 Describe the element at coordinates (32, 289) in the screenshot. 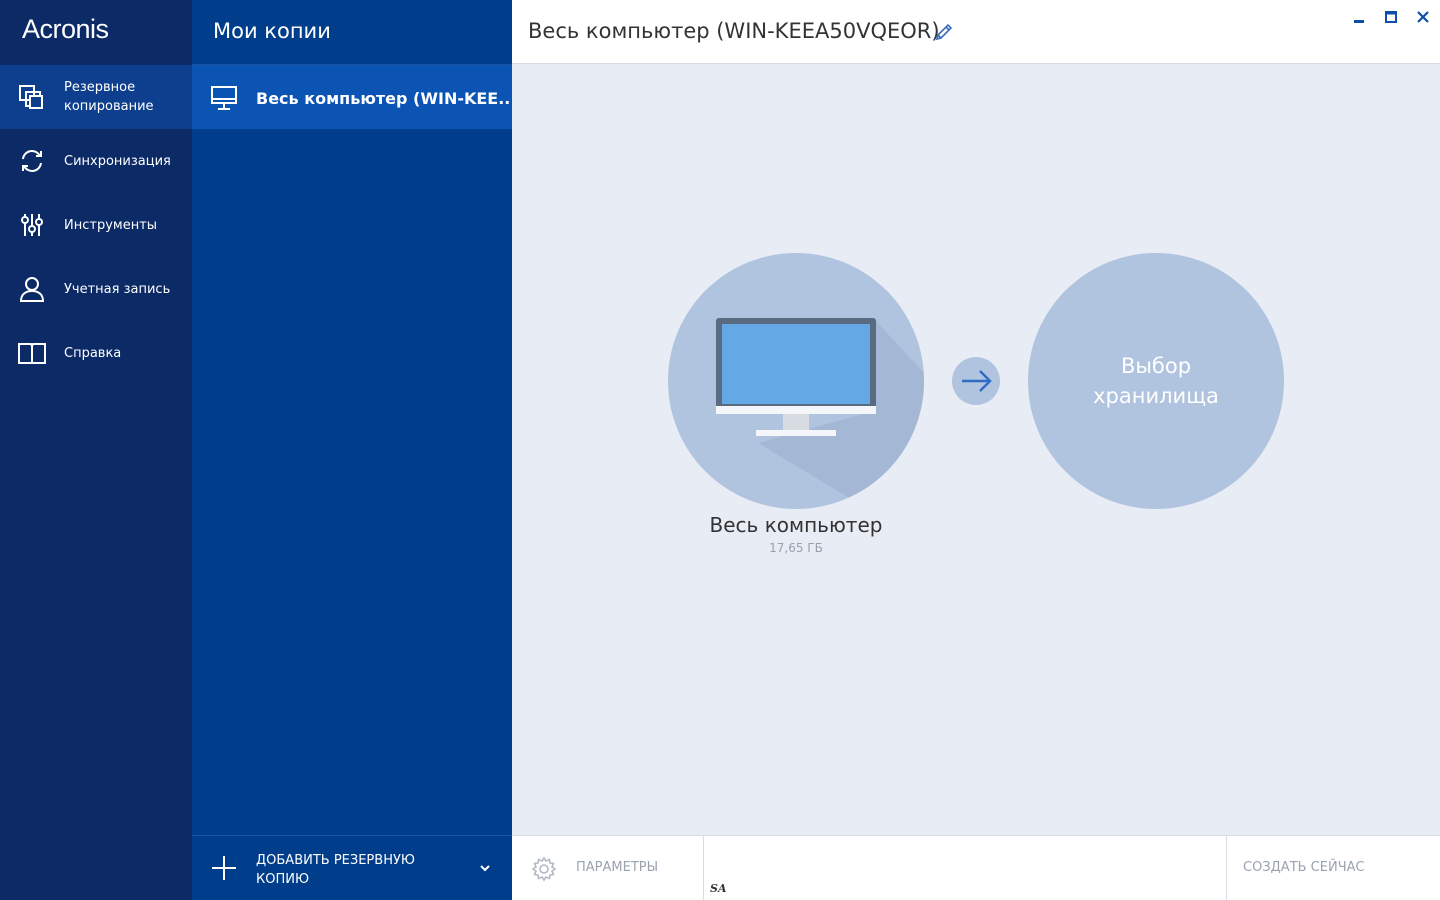

I see `account-icon` at that location.